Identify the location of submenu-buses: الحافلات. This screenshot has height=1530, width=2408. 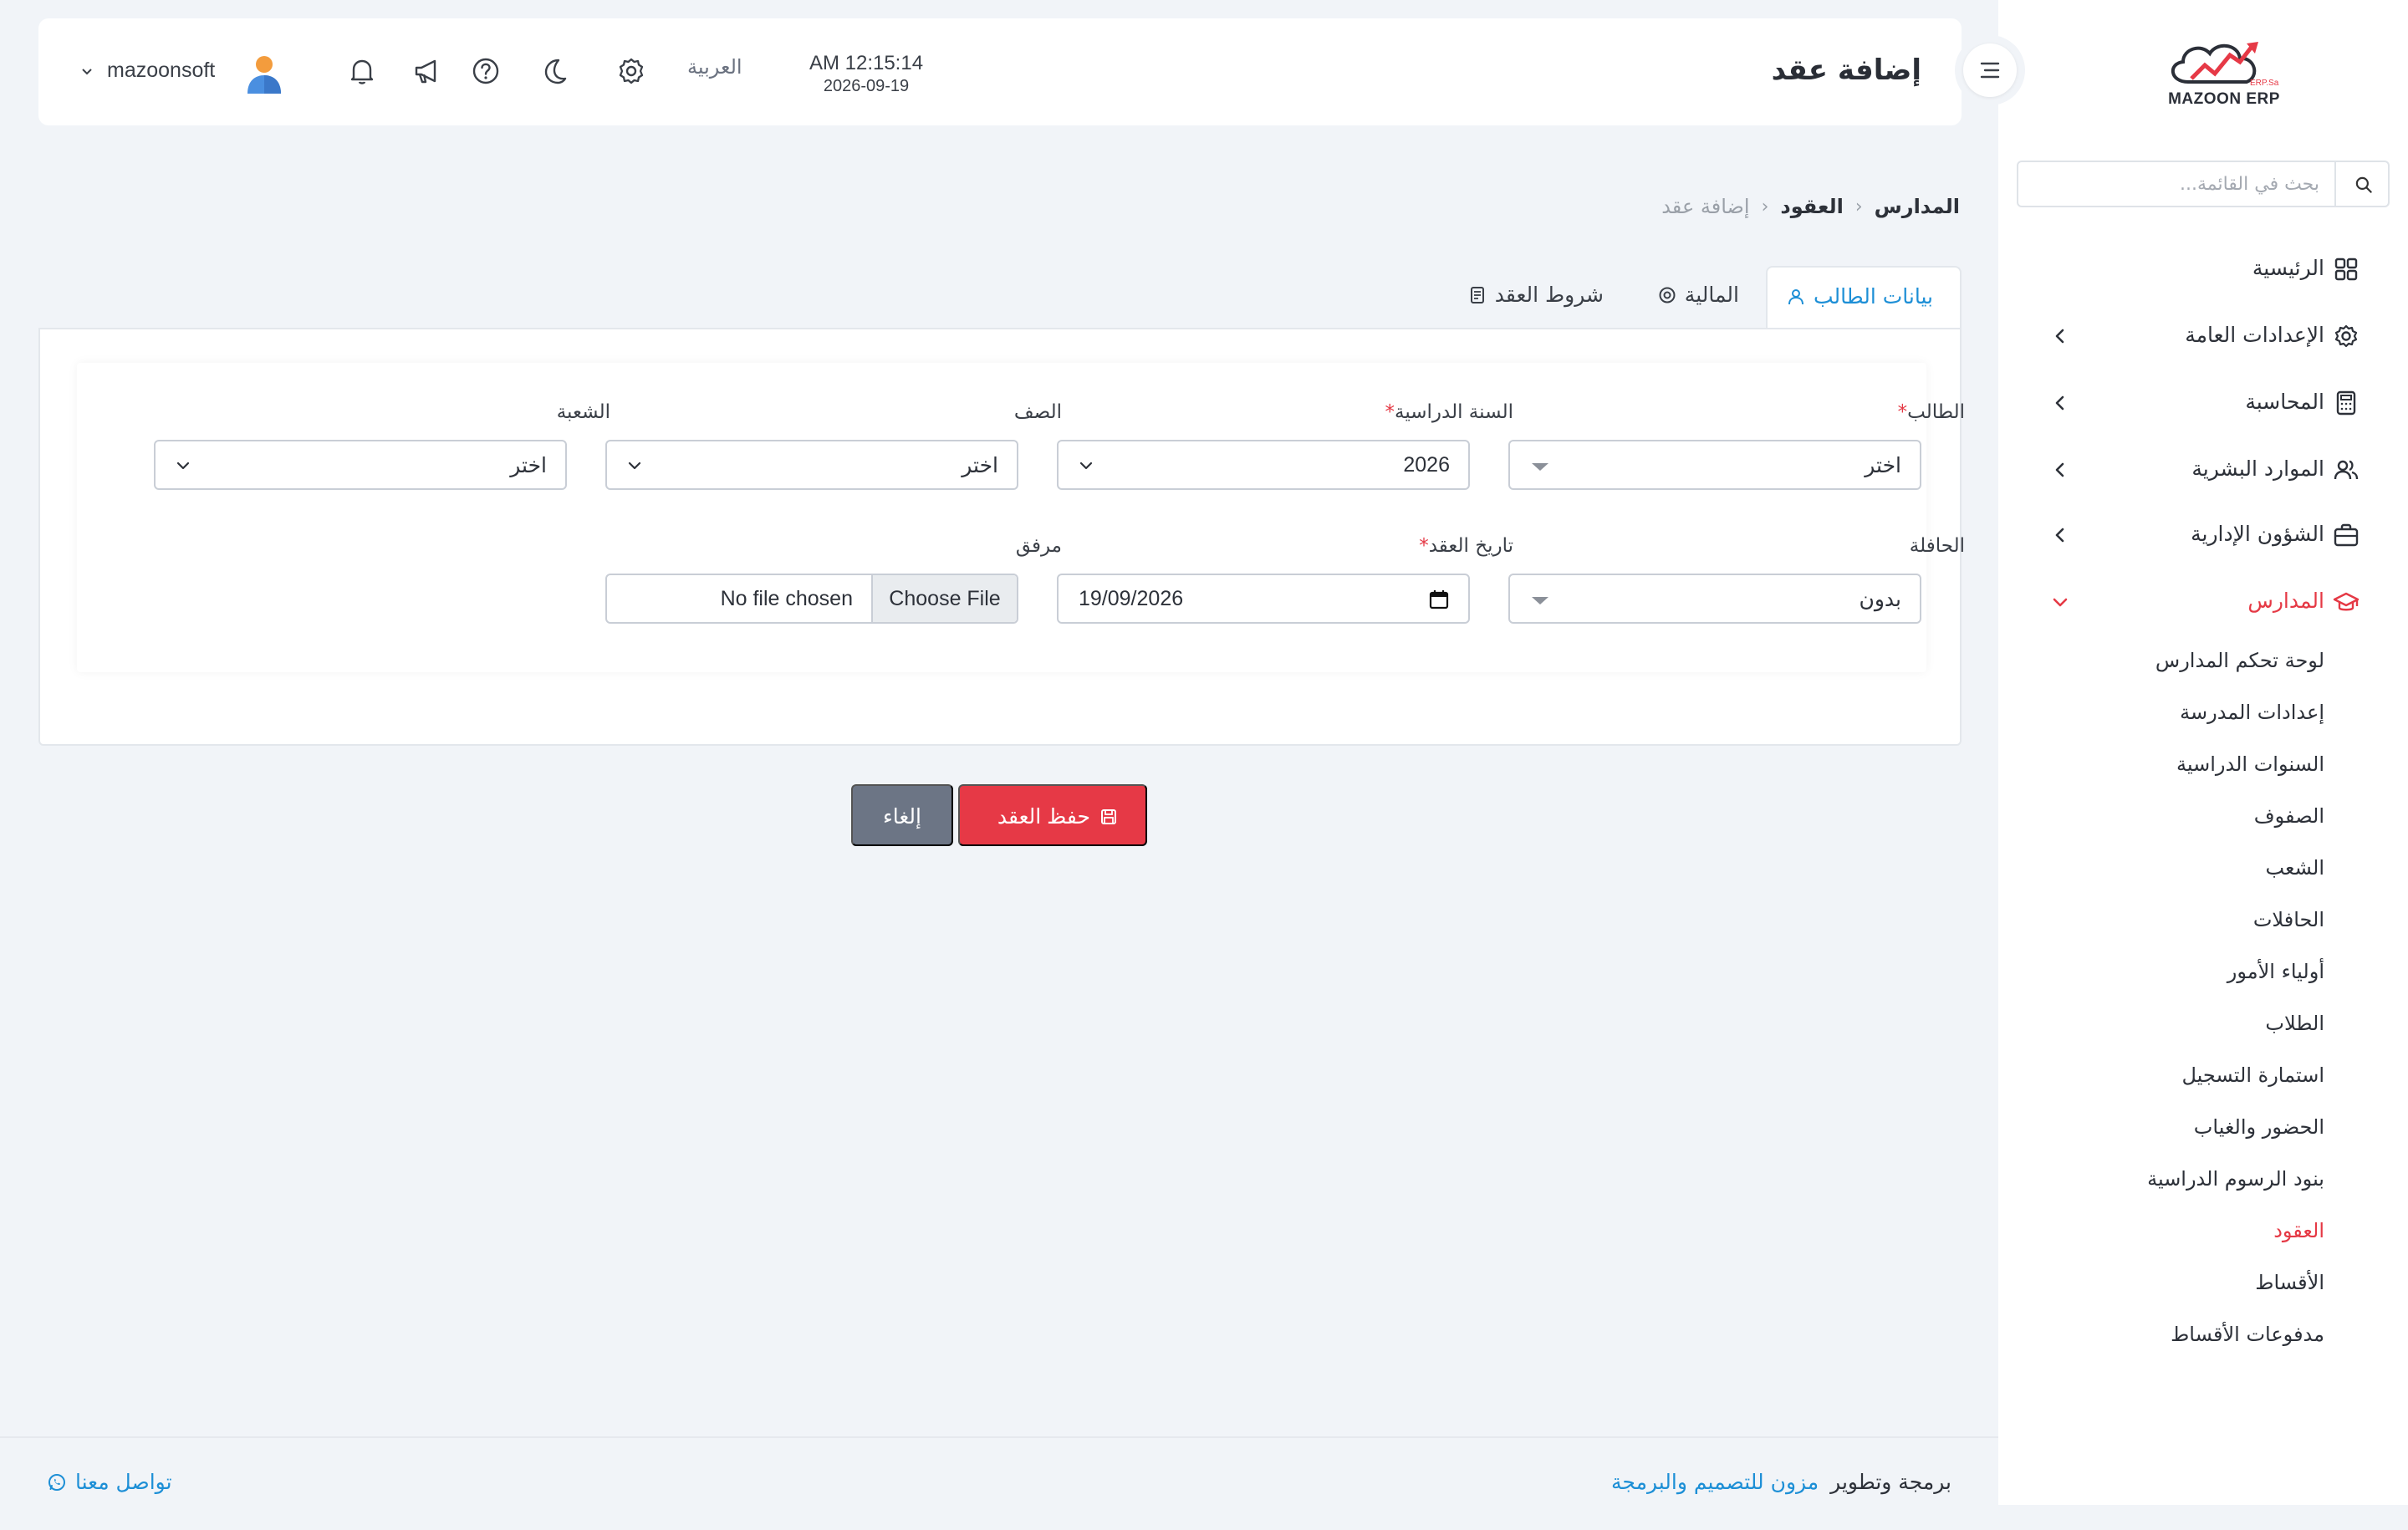
(2289, 919).